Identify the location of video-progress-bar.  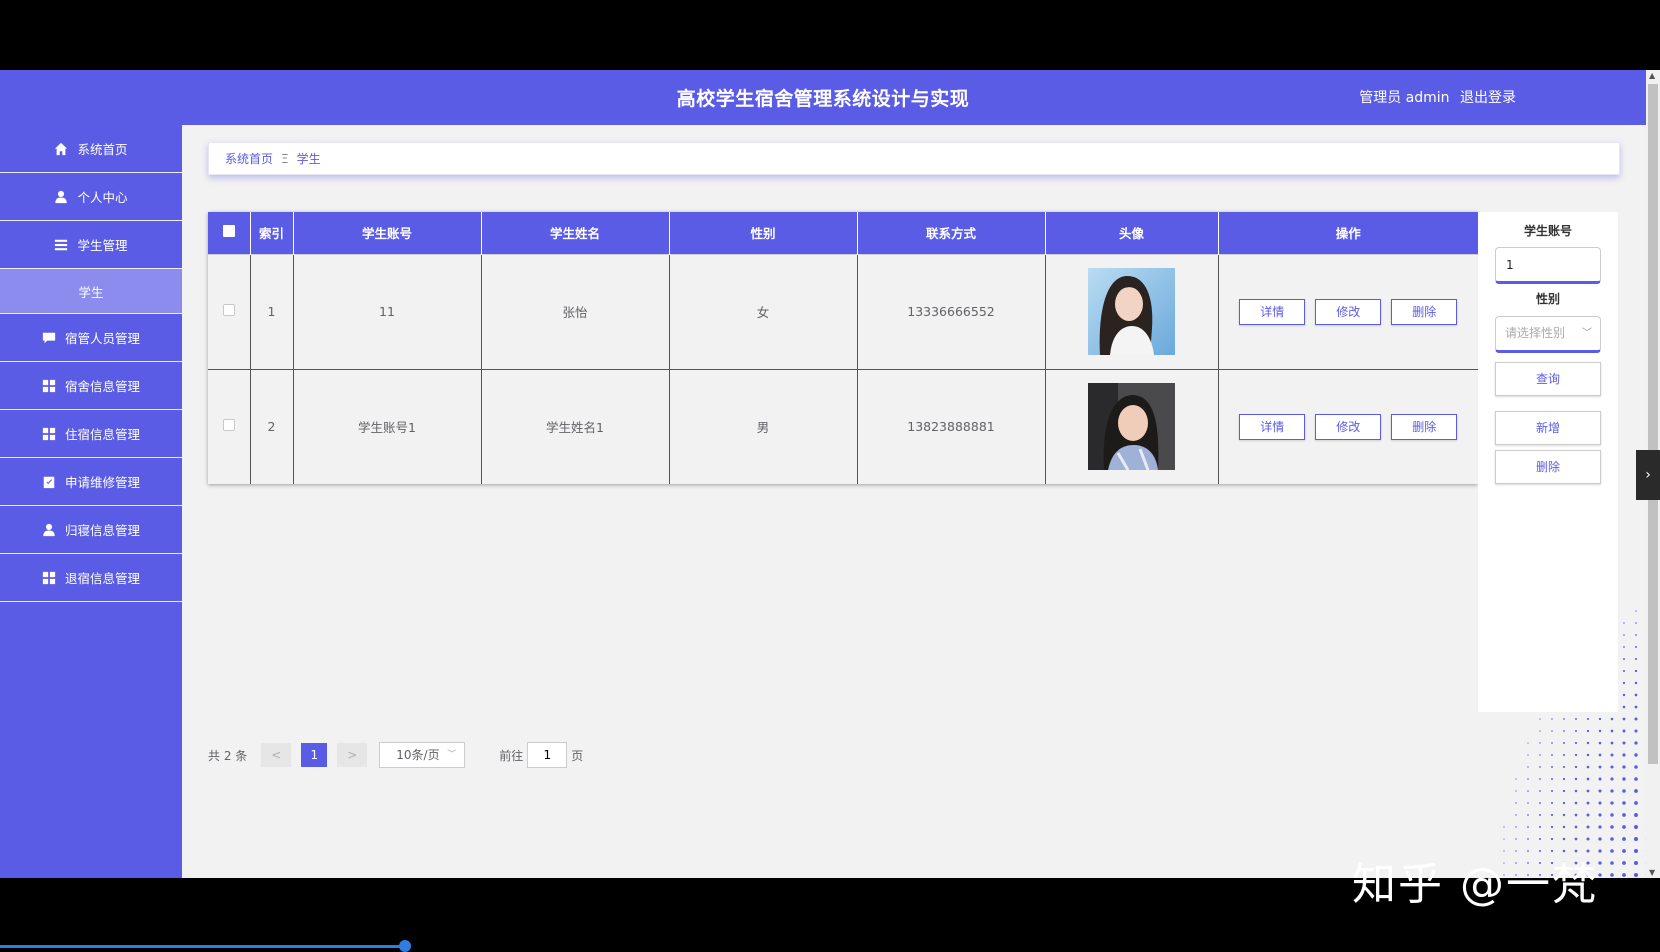
(202, 946).